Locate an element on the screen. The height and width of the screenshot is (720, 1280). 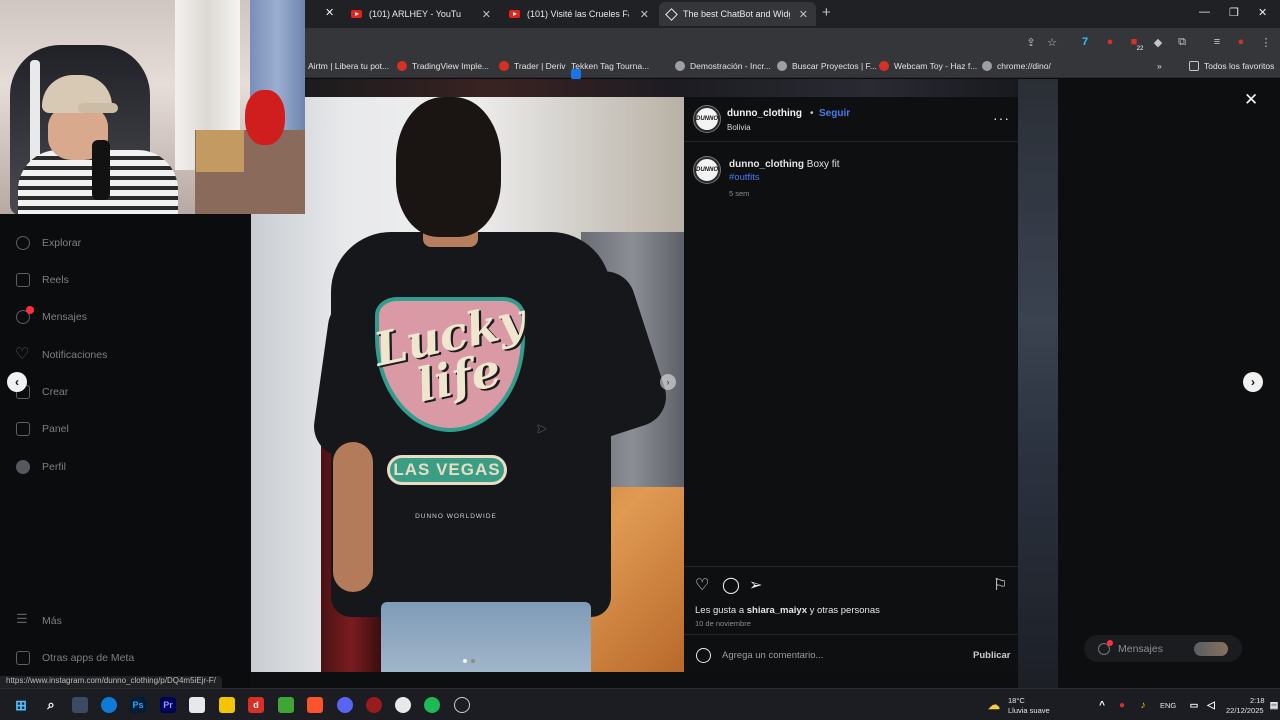
mouse-cursor-icon: ➤ is located at coordinates (541, 428).